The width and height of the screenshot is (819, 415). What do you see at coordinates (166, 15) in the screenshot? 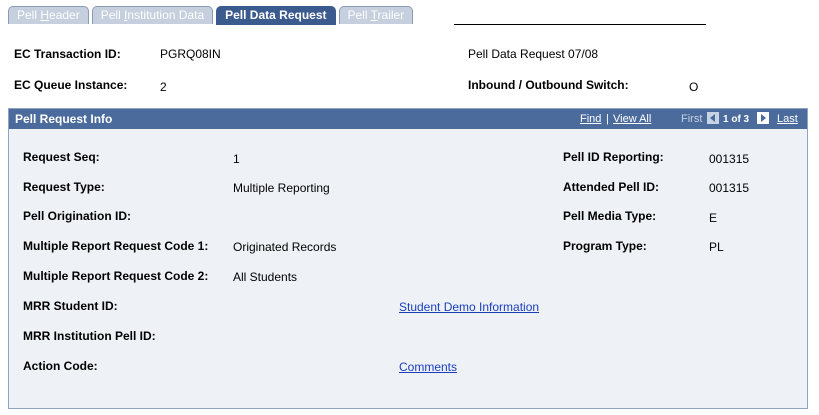
I see `tab-label: nstitution Data` at bounding box center [166, 15].